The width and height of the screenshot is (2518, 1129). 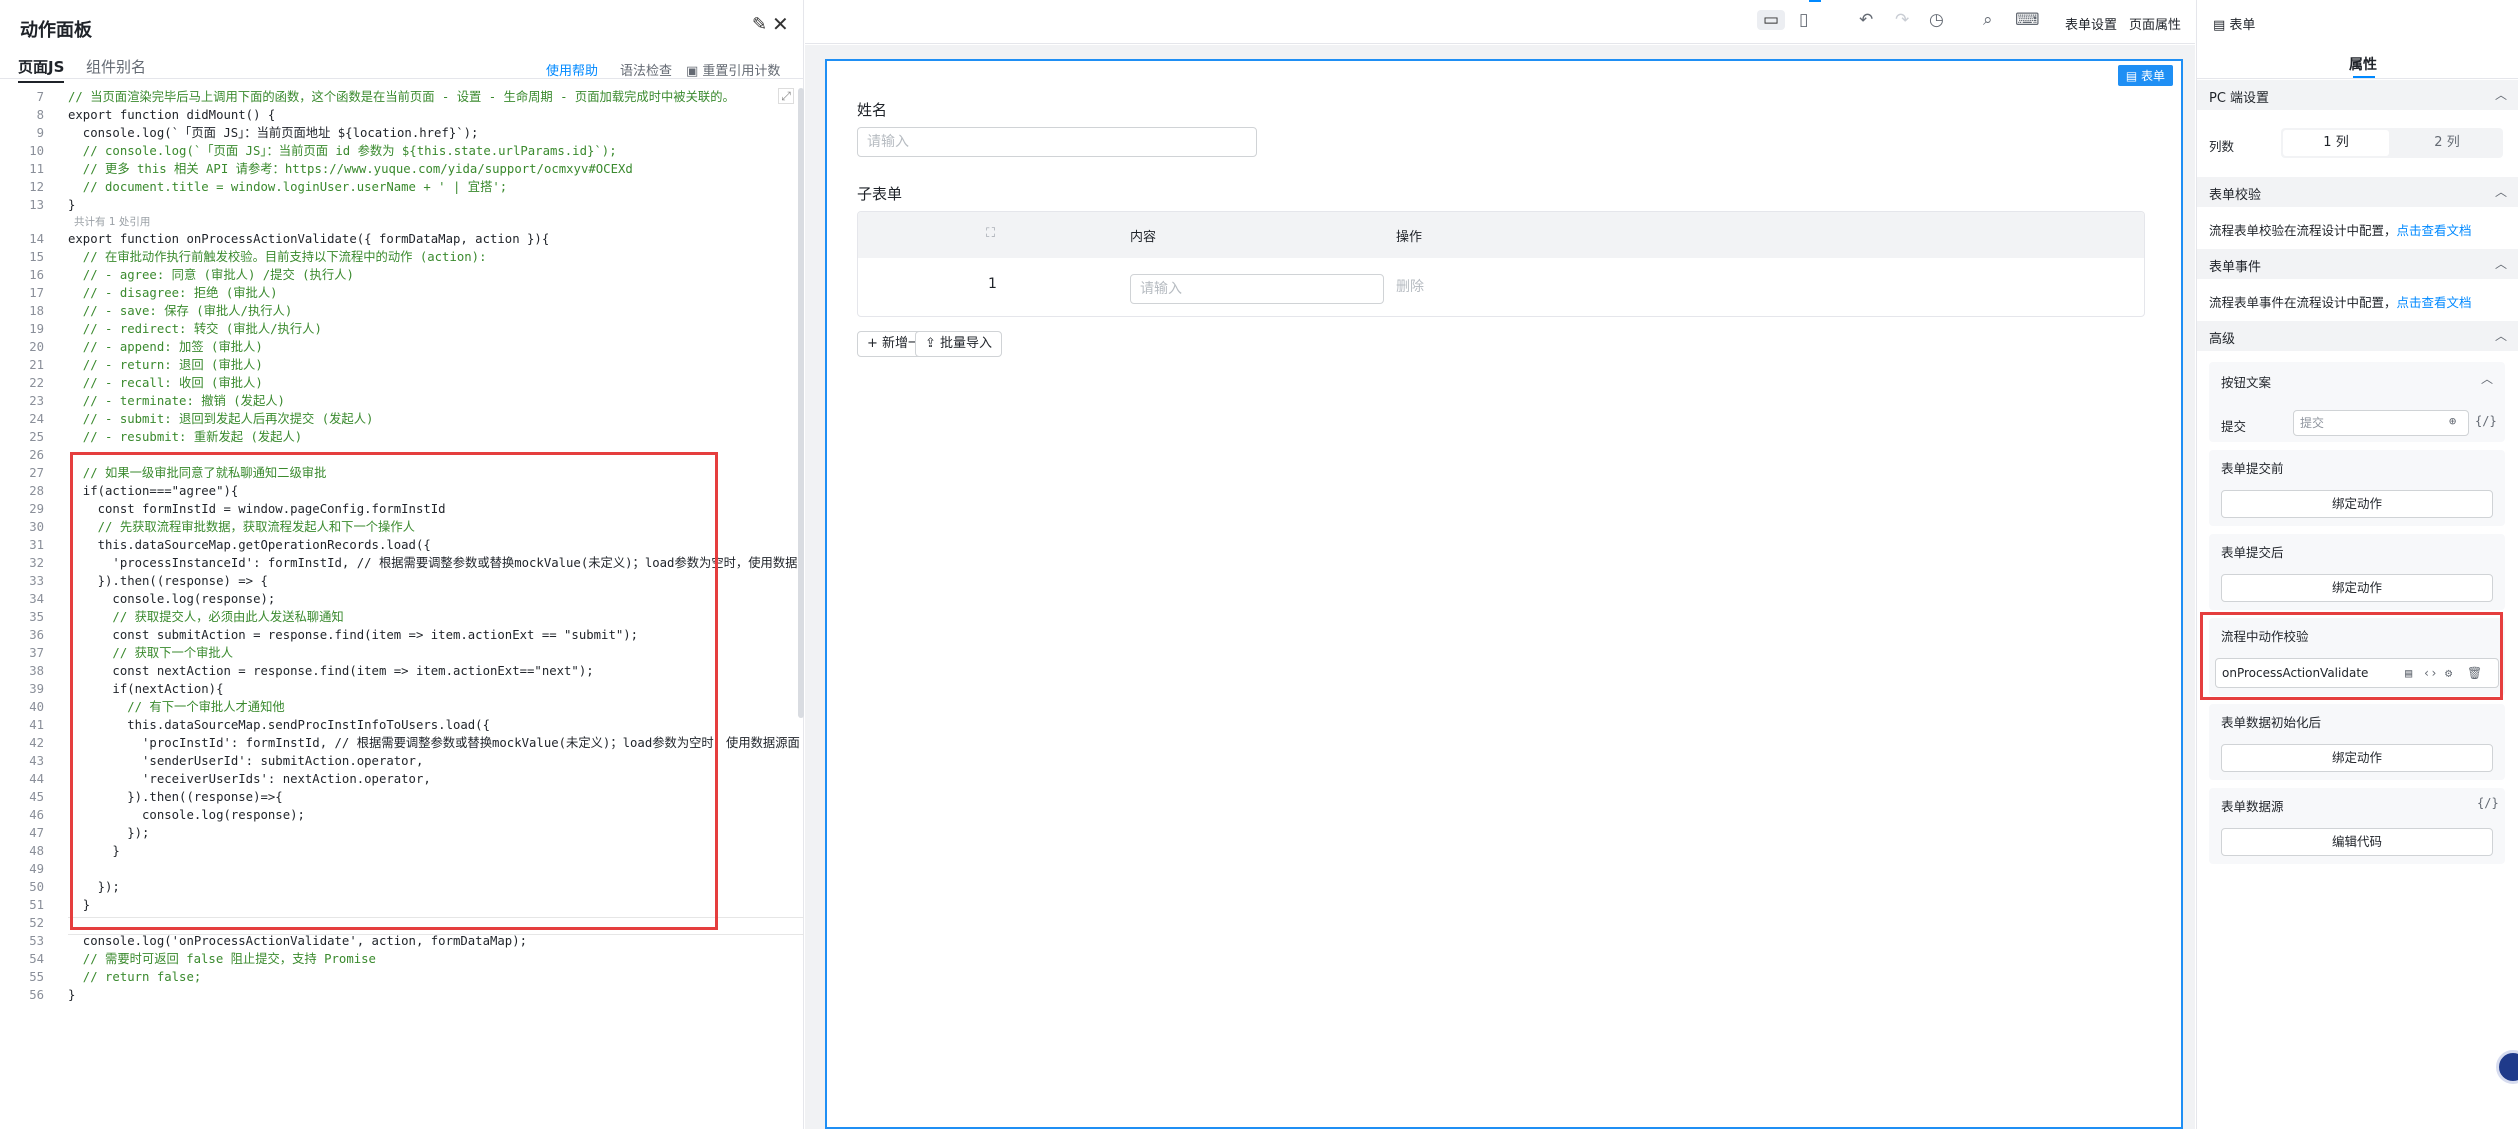 What do you see at coordinates (933, 343) in the screenshot?
I see `upload-icon: ⇪` at bounding box center [933, 343].